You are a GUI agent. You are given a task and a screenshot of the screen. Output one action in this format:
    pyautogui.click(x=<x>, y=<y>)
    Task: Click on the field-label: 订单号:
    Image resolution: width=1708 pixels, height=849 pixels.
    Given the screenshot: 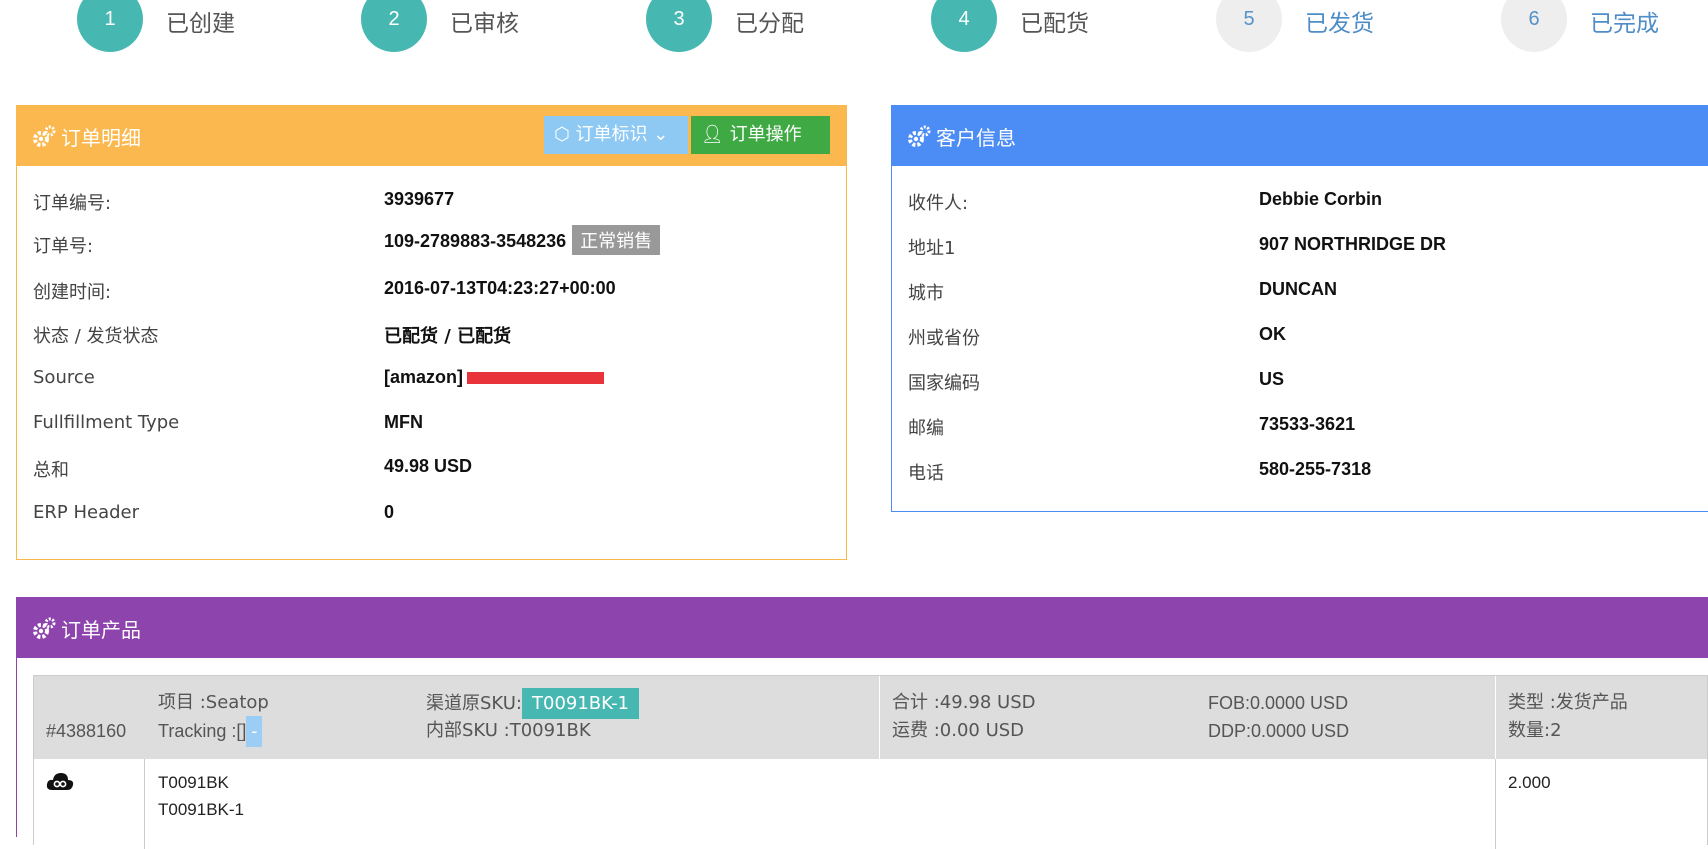 What is the action you would take?
    pyautogui.click(x=63, y=246)
    